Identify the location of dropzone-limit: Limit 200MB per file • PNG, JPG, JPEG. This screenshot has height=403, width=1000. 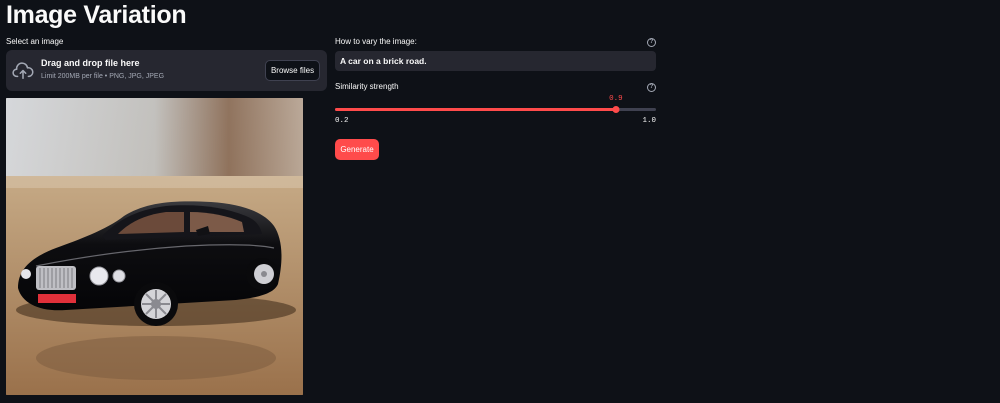
(103, 76).